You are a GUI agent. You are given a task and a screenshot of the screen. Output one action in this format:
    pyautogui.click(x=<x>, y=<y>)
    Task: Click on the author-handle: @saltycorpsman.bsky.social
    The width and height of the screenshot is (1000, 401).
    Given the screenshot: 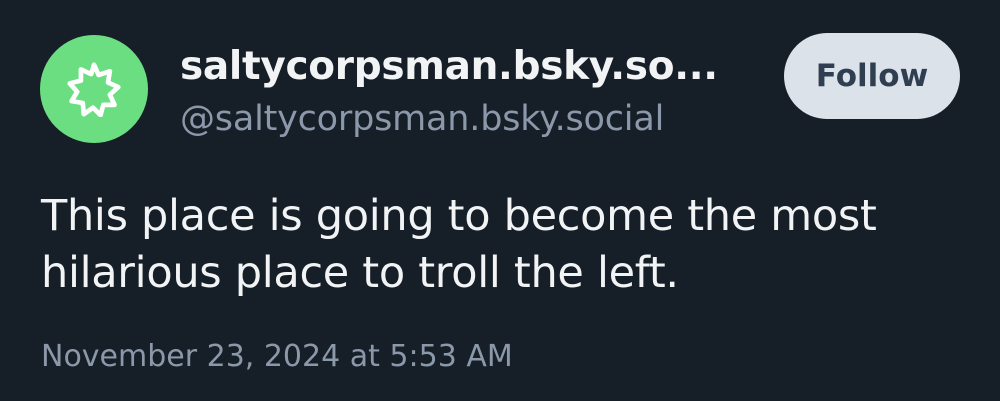 What is the action you would take?
    pyautogui.click(x=422, y=119)
    